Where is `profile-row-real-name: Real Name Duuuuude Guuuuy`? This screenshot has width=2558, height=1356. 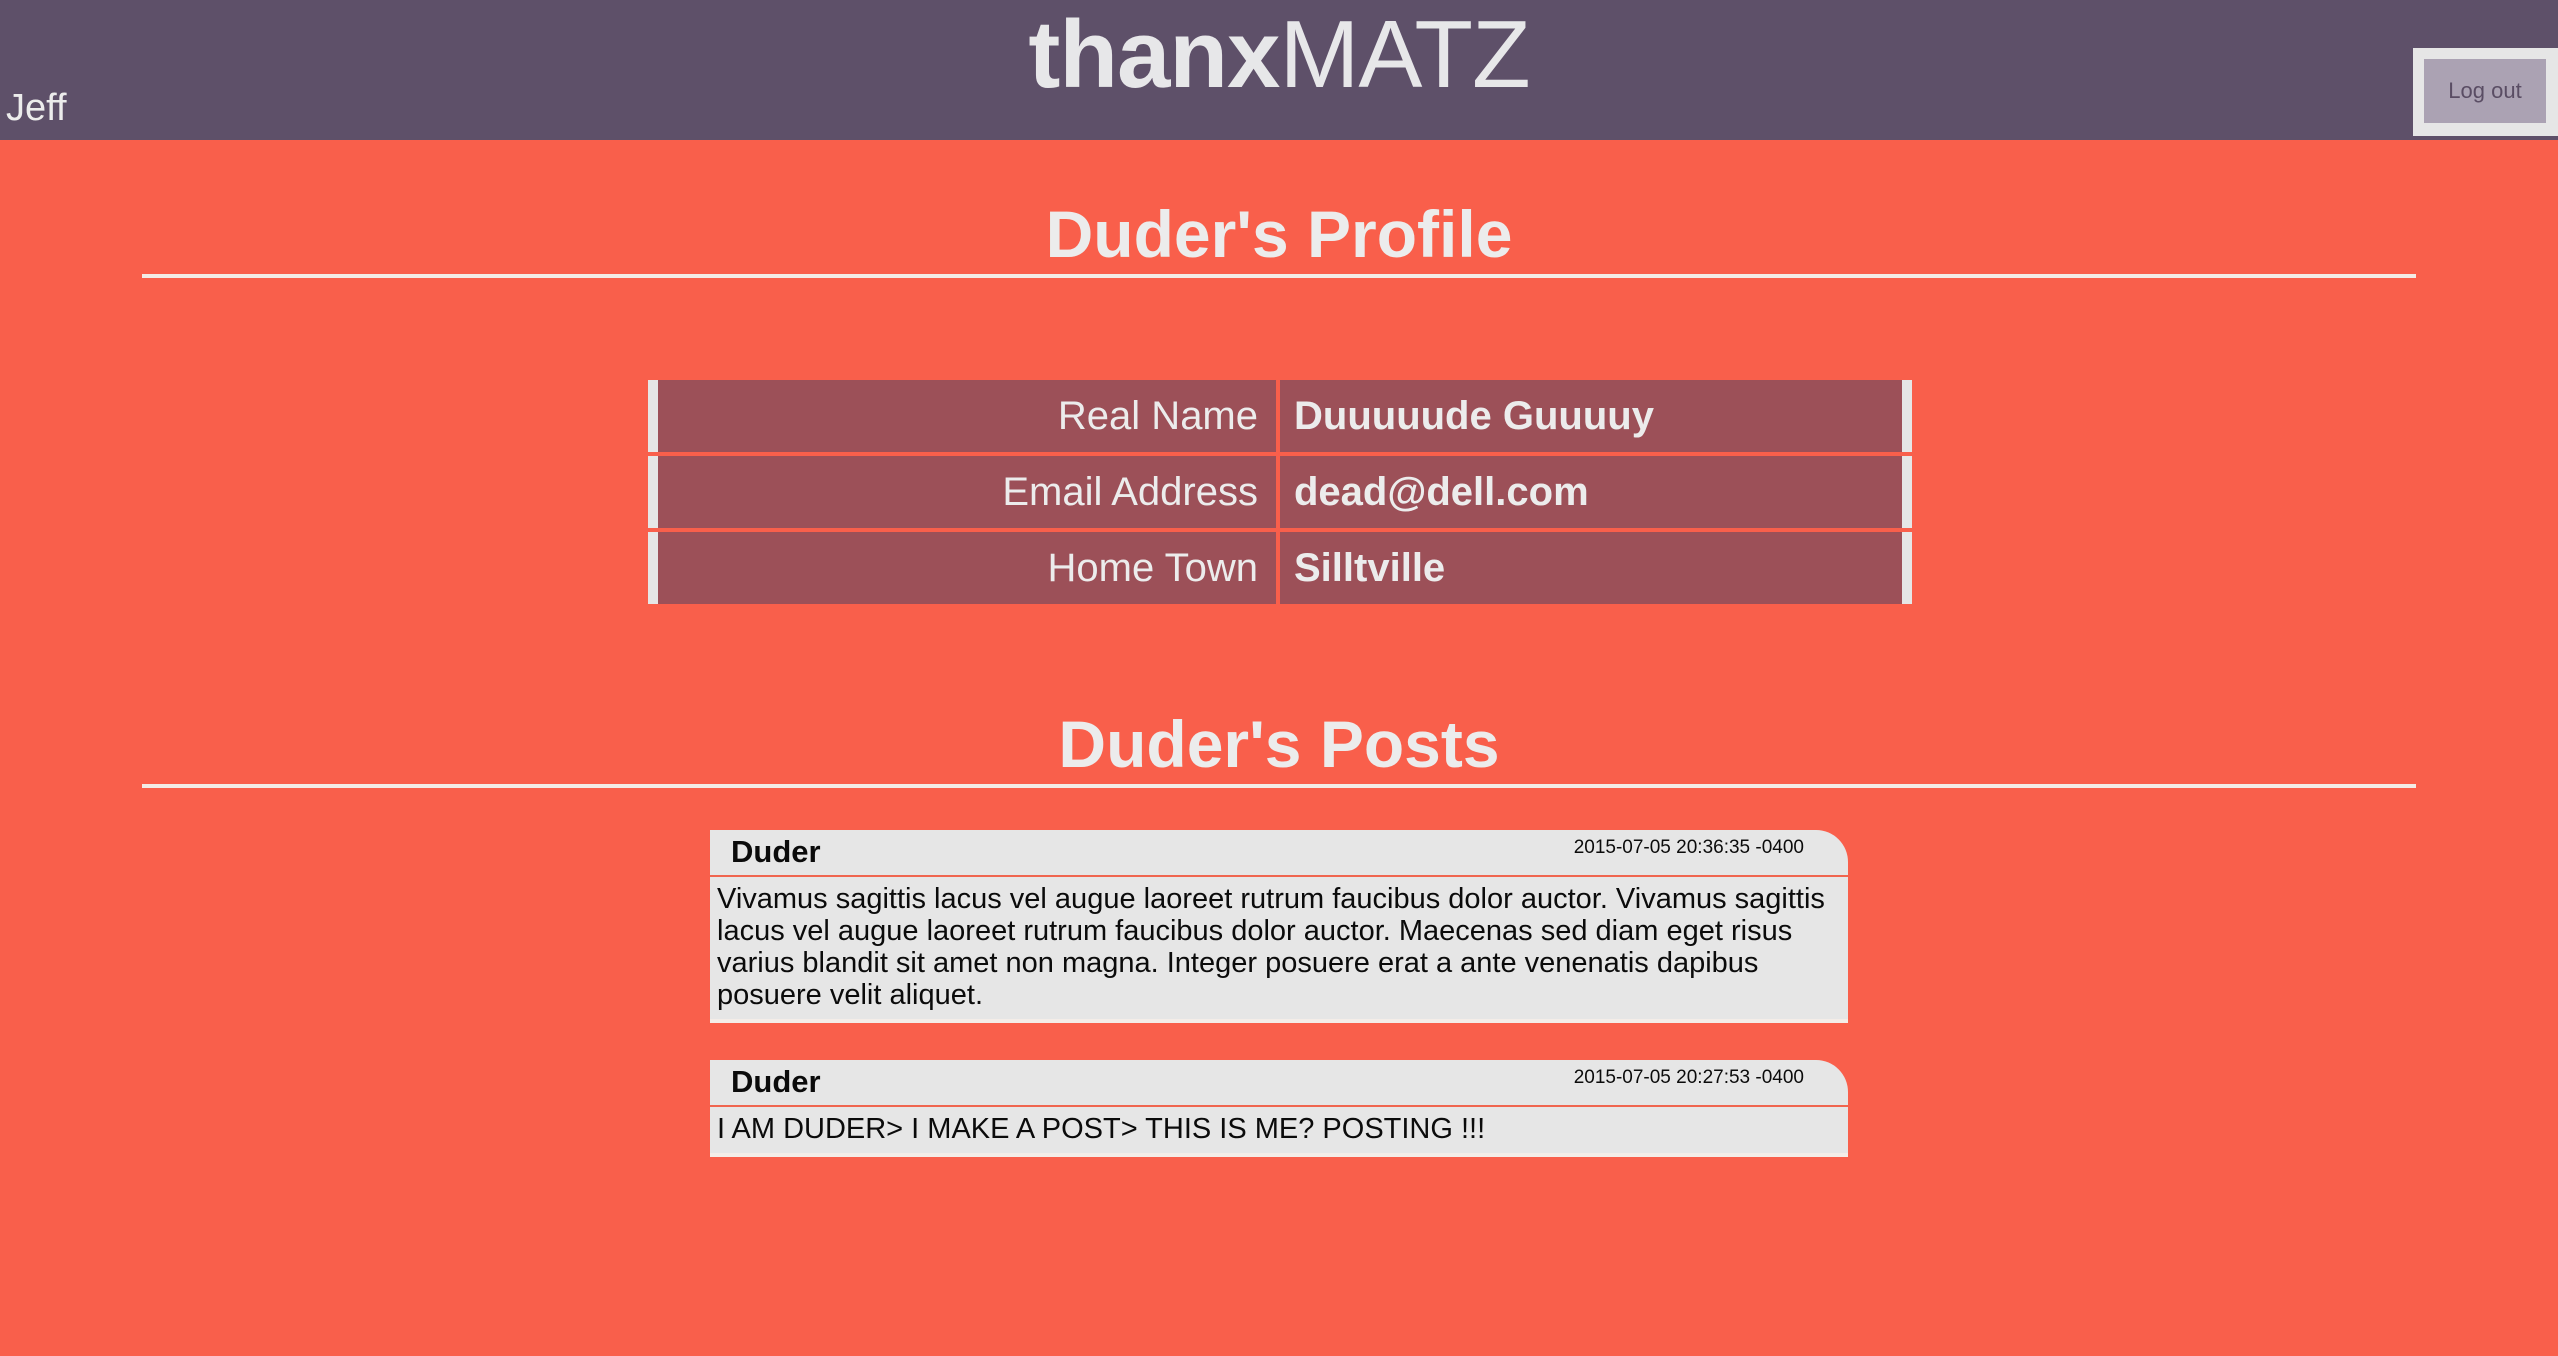
profile-row-real-name: Real Name Duuuuude Guuuuy is located at coordinates (1280, 416).